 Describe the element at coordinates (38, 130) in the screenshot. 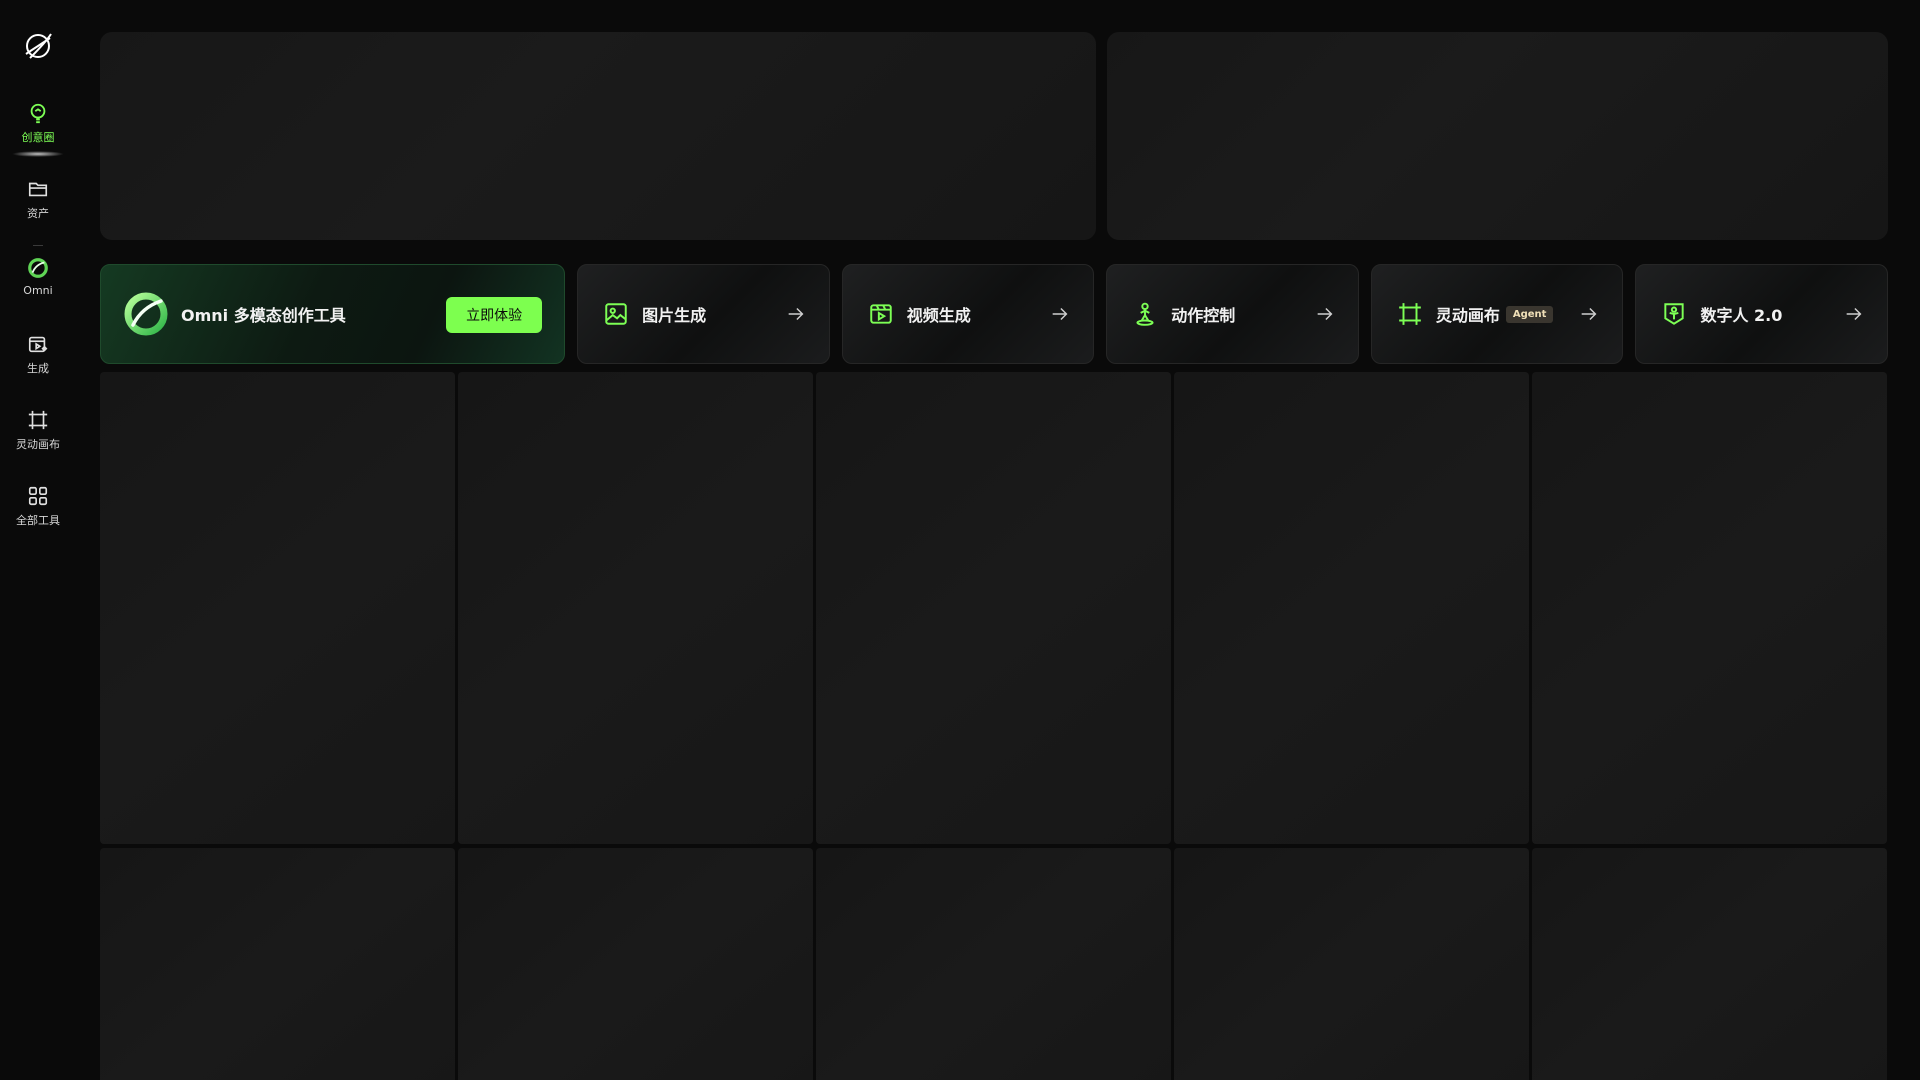

I see `sidebar-item-creative: 创意圈` at that location.